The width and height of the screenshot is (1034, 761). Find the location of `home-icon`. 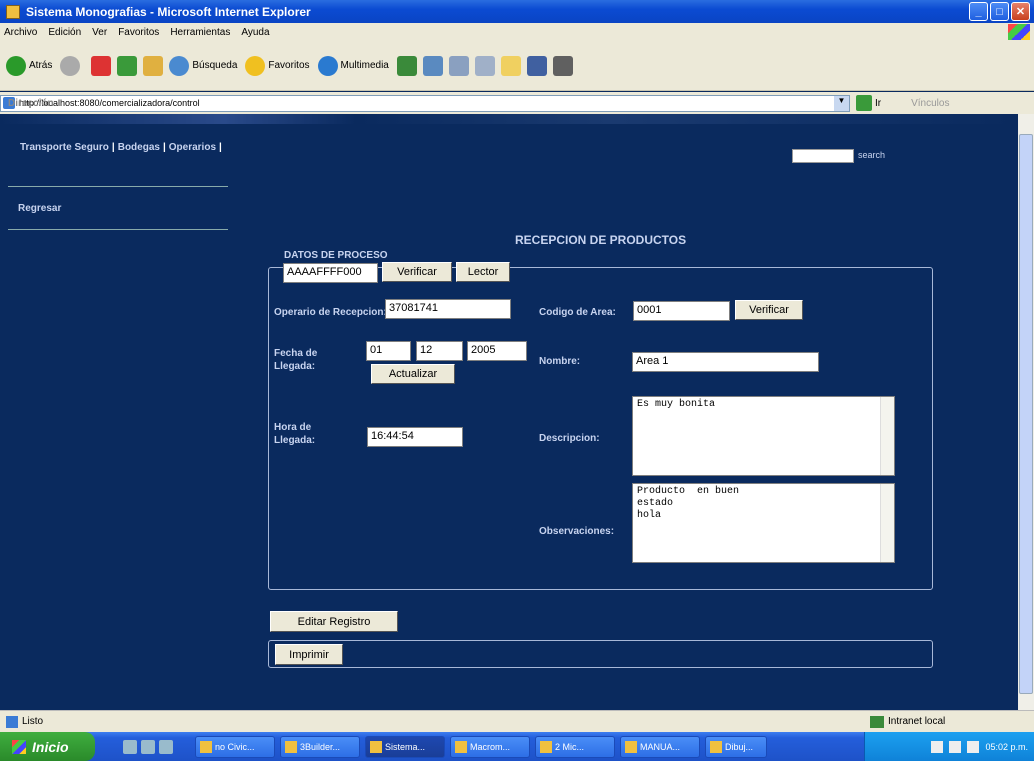

home-icon is located at coordinates (153, 65).